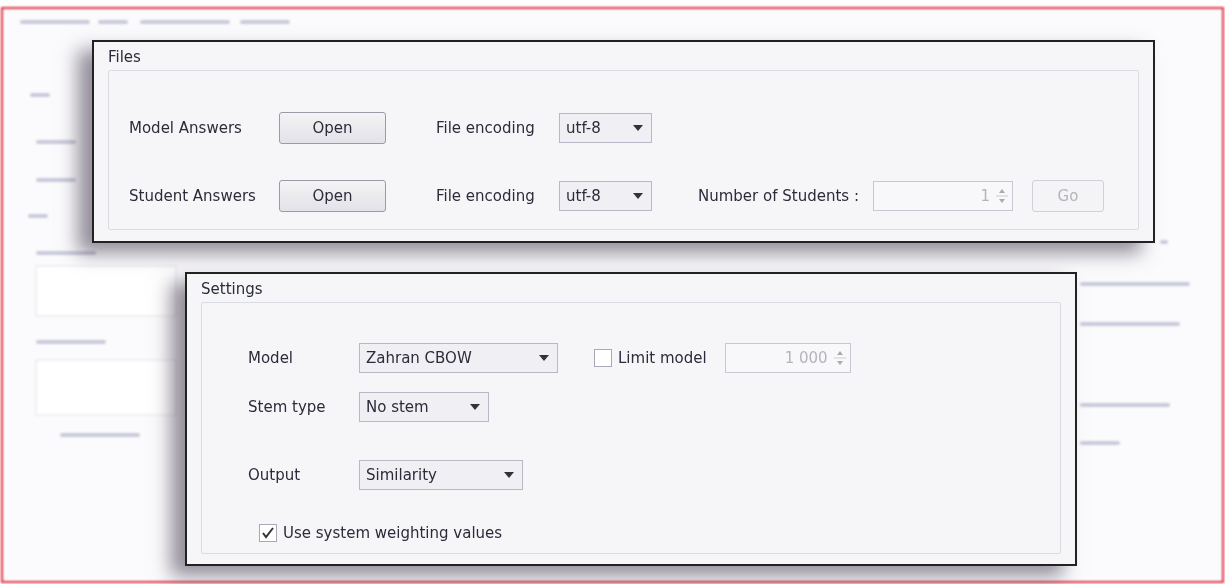 Image resolution: width=1225 pixels, height=584 pixels. Describe the element at coordinates (662, 358) in the screenshot. I see `checkbox-label: Limit model` at that location.